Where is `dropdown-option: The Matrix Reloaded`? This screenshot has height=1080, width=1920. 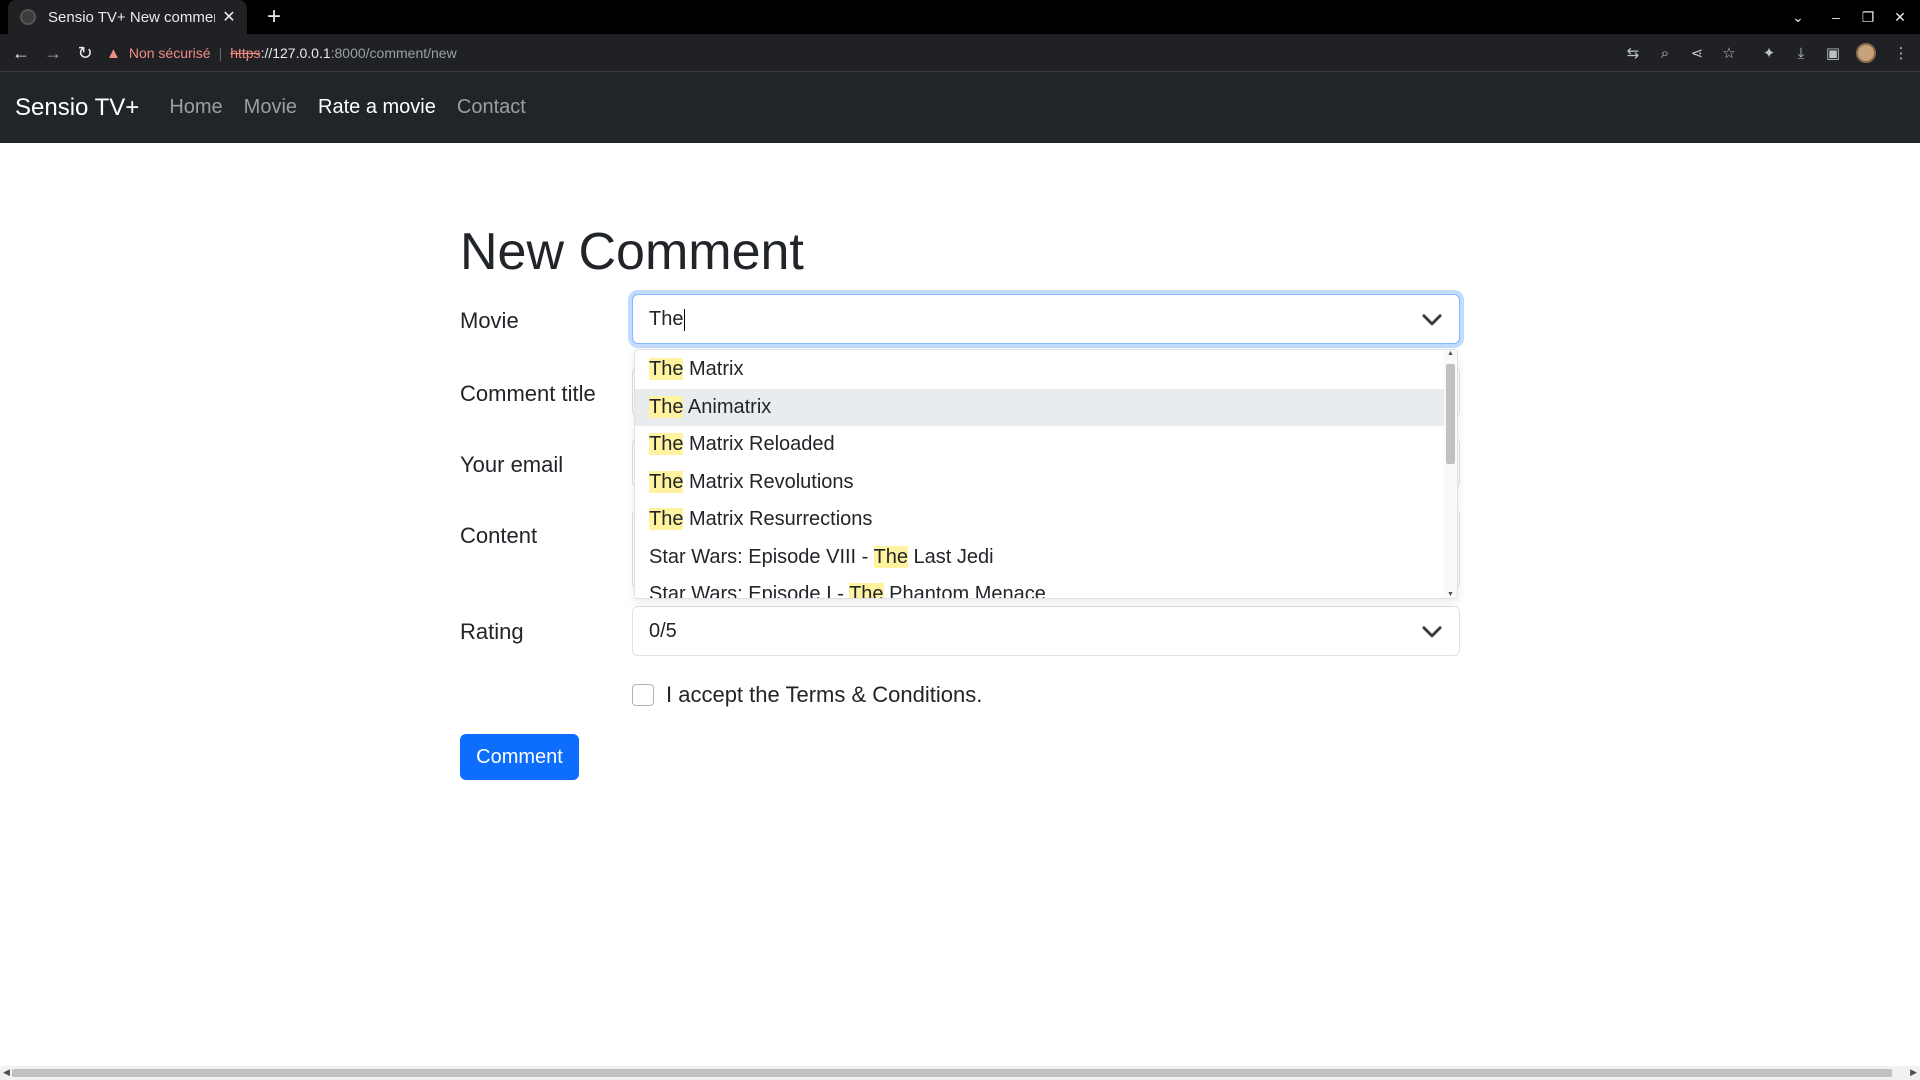
dropdown-option: The Matrix Reloaded is located at coordinates (1040, 444).